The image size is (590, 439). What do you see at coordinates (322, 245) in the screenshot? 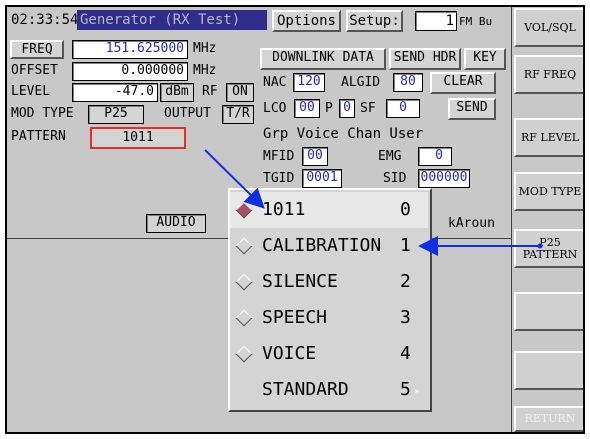
I see `popup-item-label: CALIBRATION` at bounding box center [322, 245].